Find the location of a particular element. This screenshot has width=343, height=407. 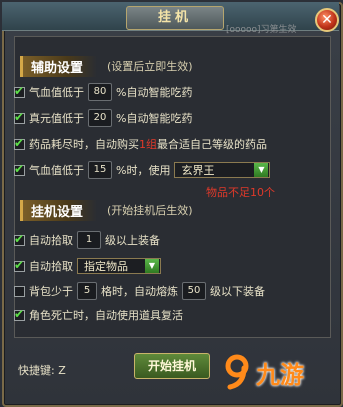

idle-row-smelt: 背包少于 5 格时，自动熔炼 50 级以下装备 is located at coordinates (139, 291).